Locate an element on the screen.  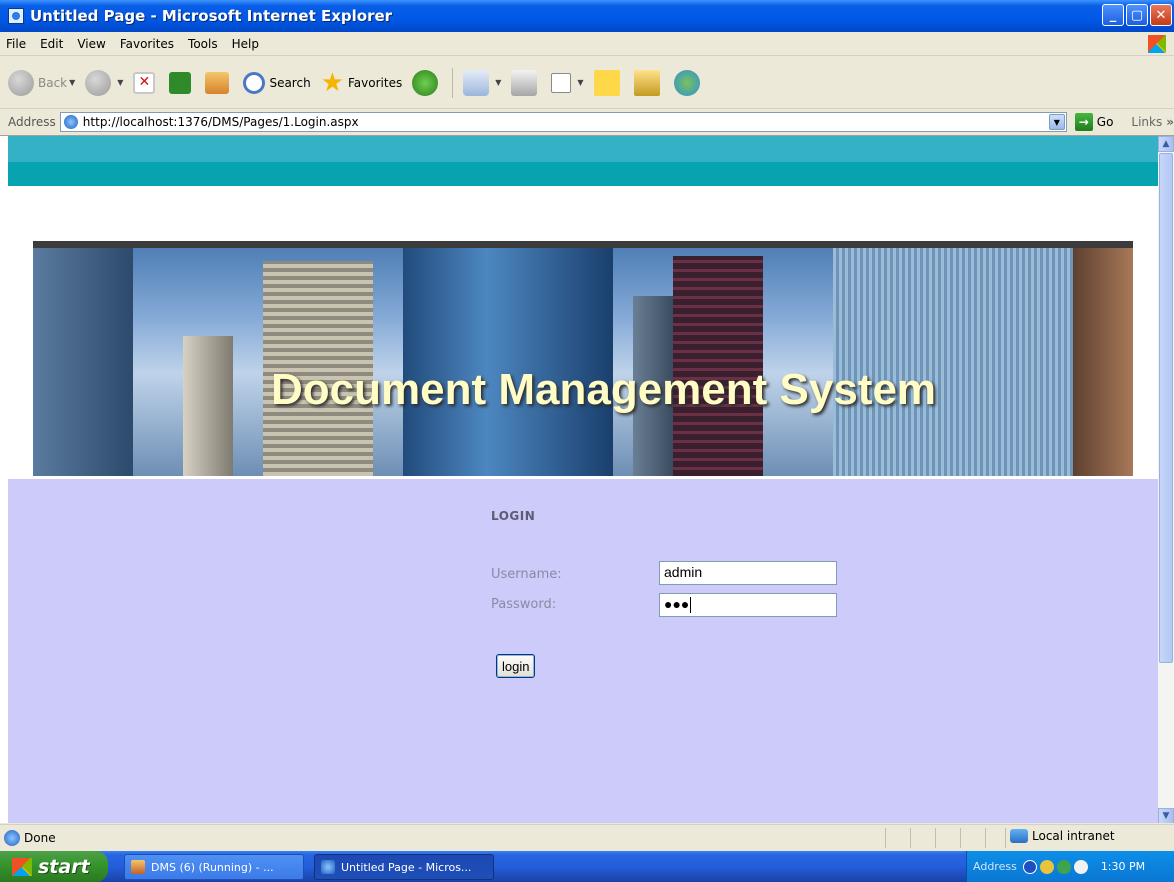
links-label: Links is located at coordinates (1147, 122).